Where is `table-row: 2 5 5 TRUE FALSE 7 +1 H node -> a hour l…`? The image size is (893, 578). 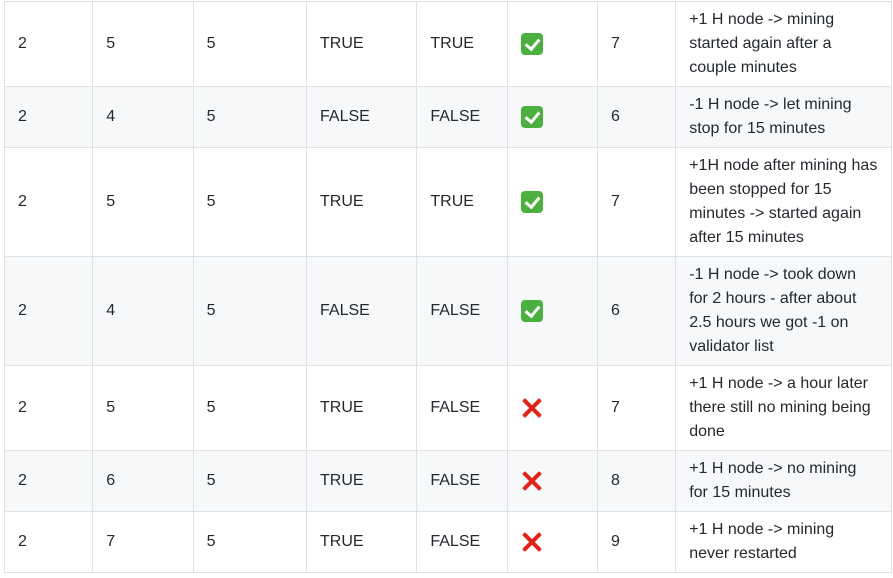 table-row: 2 5 5 TRUE FALSE 7 +1 H node -> a hour l… is located at coordinates (447, 408).